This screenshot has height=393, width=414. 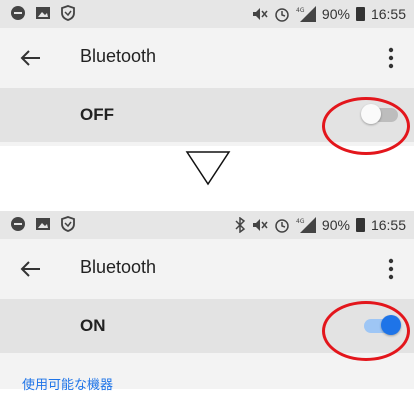 I want to click on toggle-label: ON, so click(x=93, y=325).